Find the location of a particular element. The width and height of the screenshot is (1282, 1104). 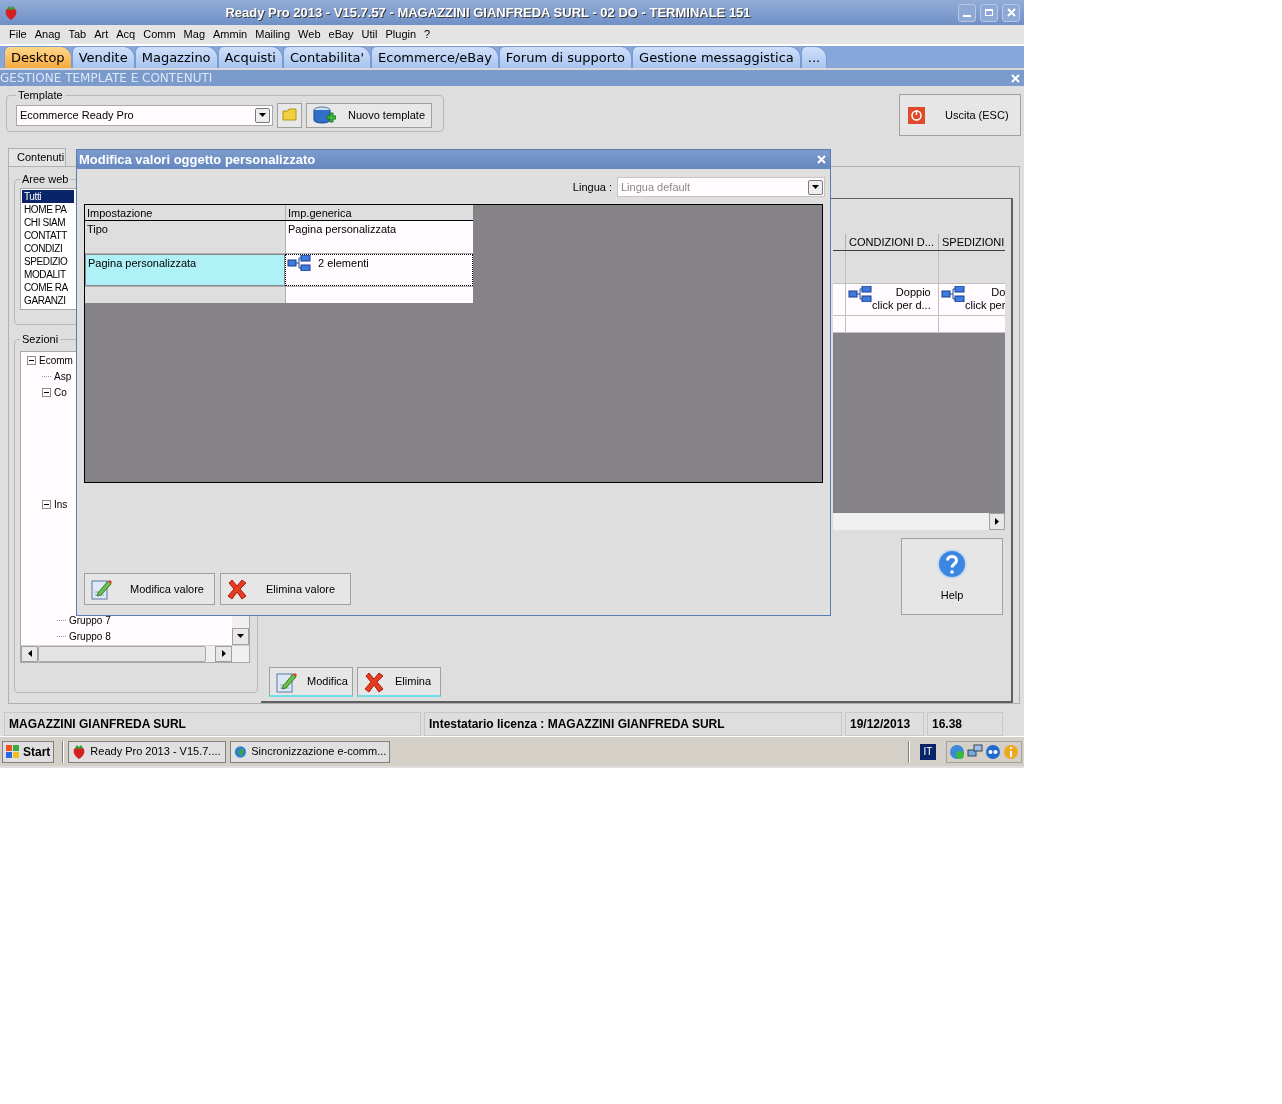

tree-item: Co is located at coordinates (60, 392).